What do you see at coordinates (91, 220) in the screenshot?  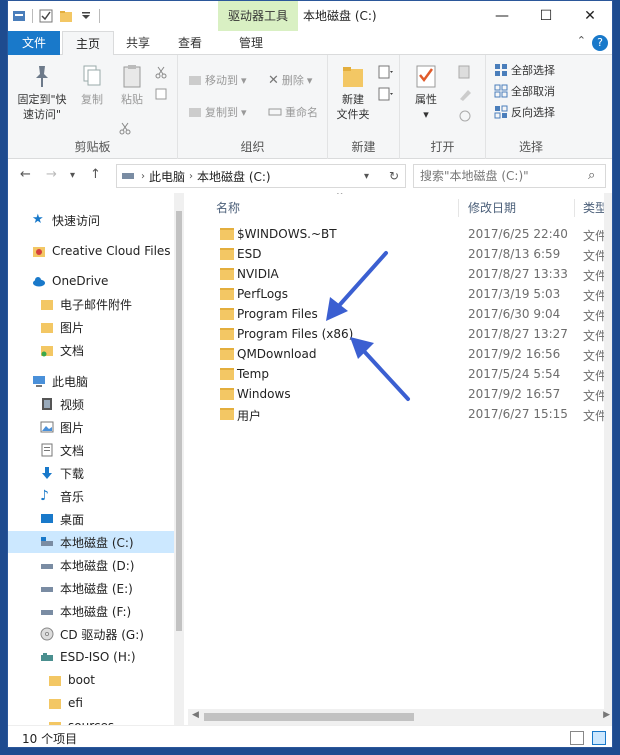 I see `nav-item-quick-access: ★ 快速访问` at bounding box center [91, 220].